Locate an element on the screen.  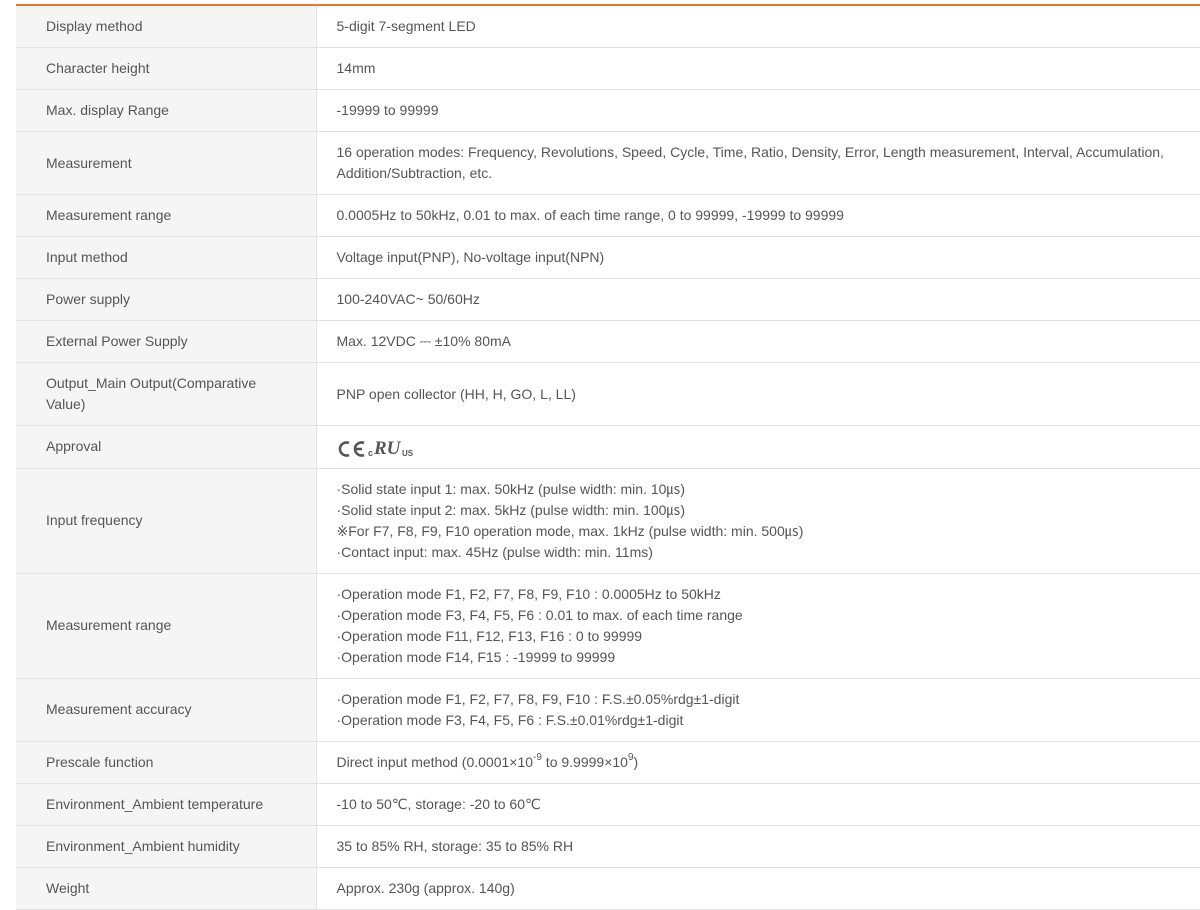
row-label: Measurement accuracy is located at coordinates (166, 710).